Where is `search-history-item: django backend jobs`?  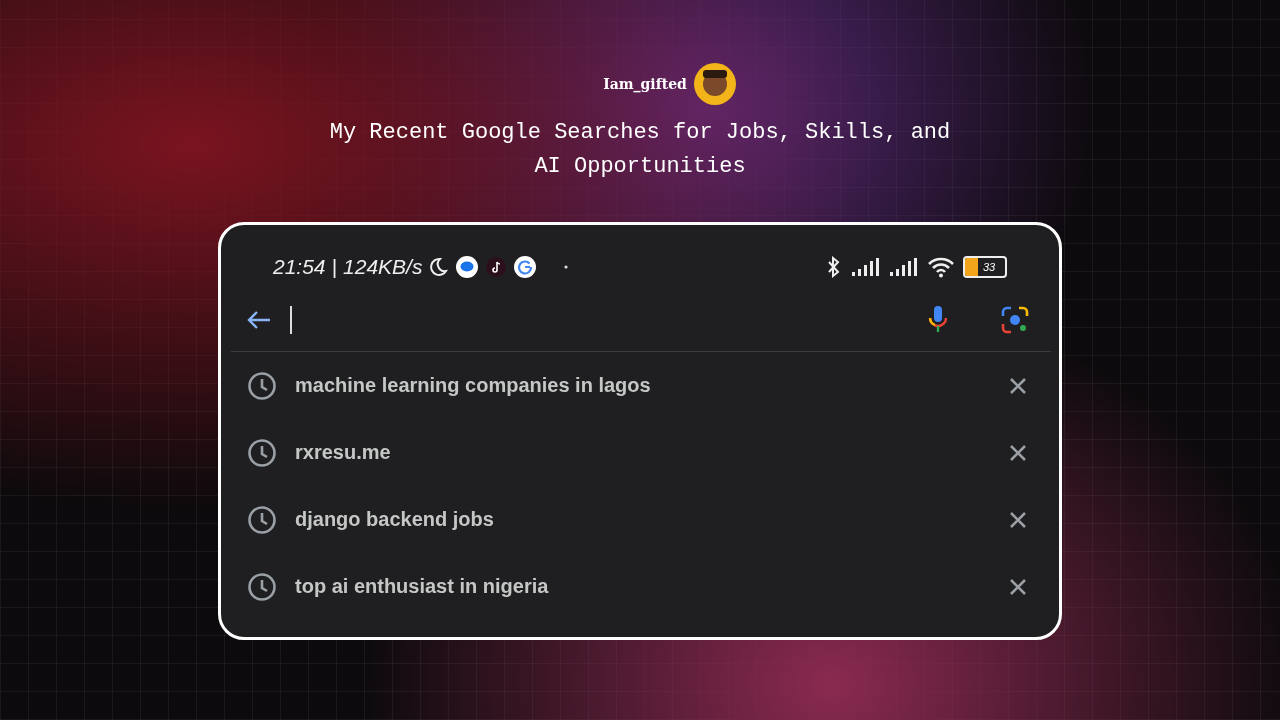
search-history-item: django backend jobs is located at coordinates (643, 519).